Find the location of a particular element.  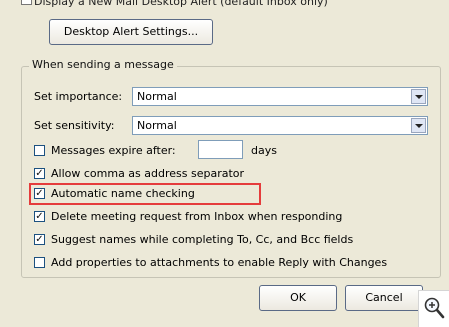

new-mail-alert-checkbox is located at coordinates (26, 2).